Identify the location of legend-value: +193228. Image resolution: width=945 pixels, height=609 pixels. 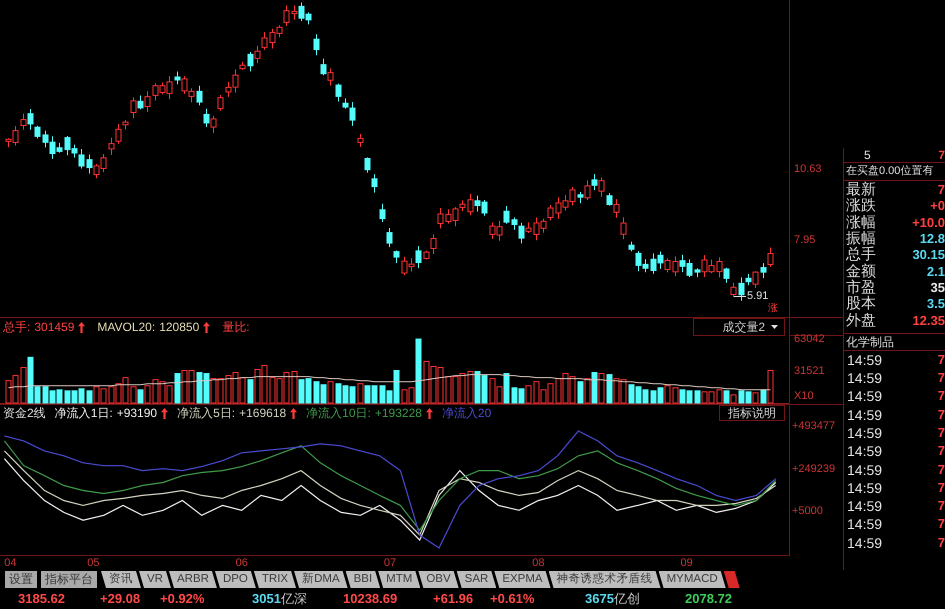
(398, 413).